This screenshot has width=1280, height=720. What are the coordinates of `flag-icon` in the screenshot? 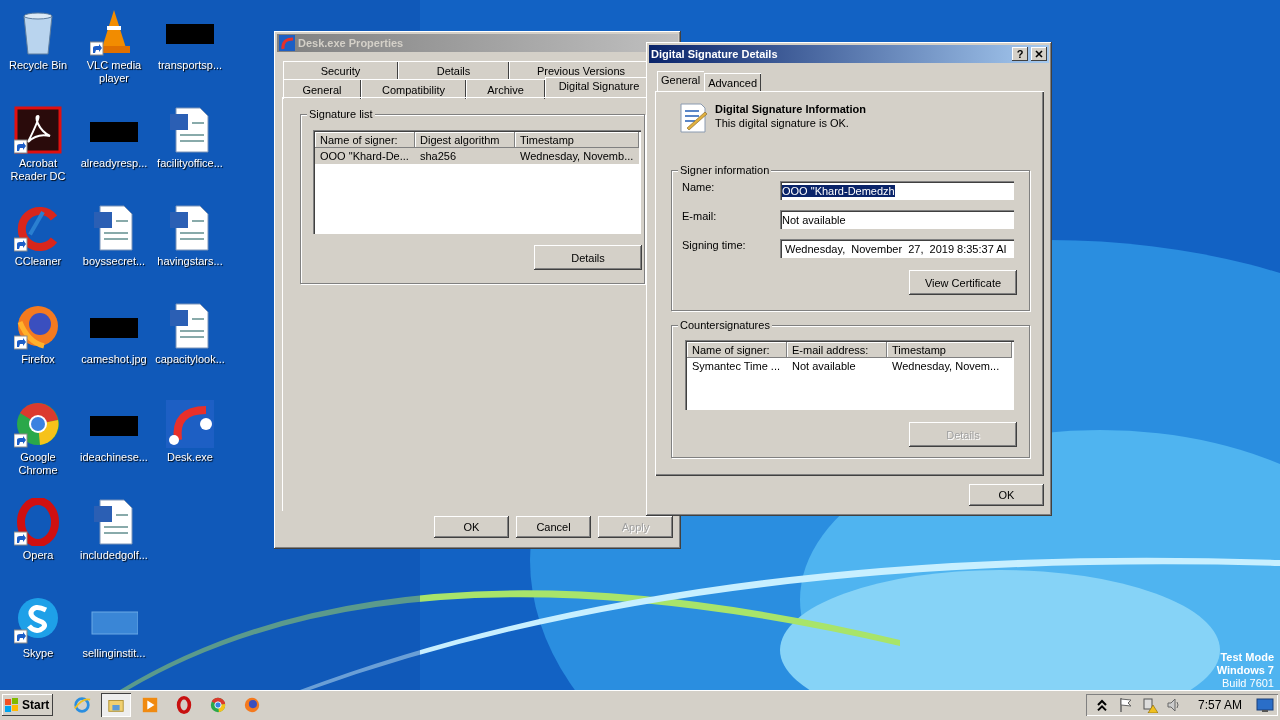 It's located at (1125, 705).